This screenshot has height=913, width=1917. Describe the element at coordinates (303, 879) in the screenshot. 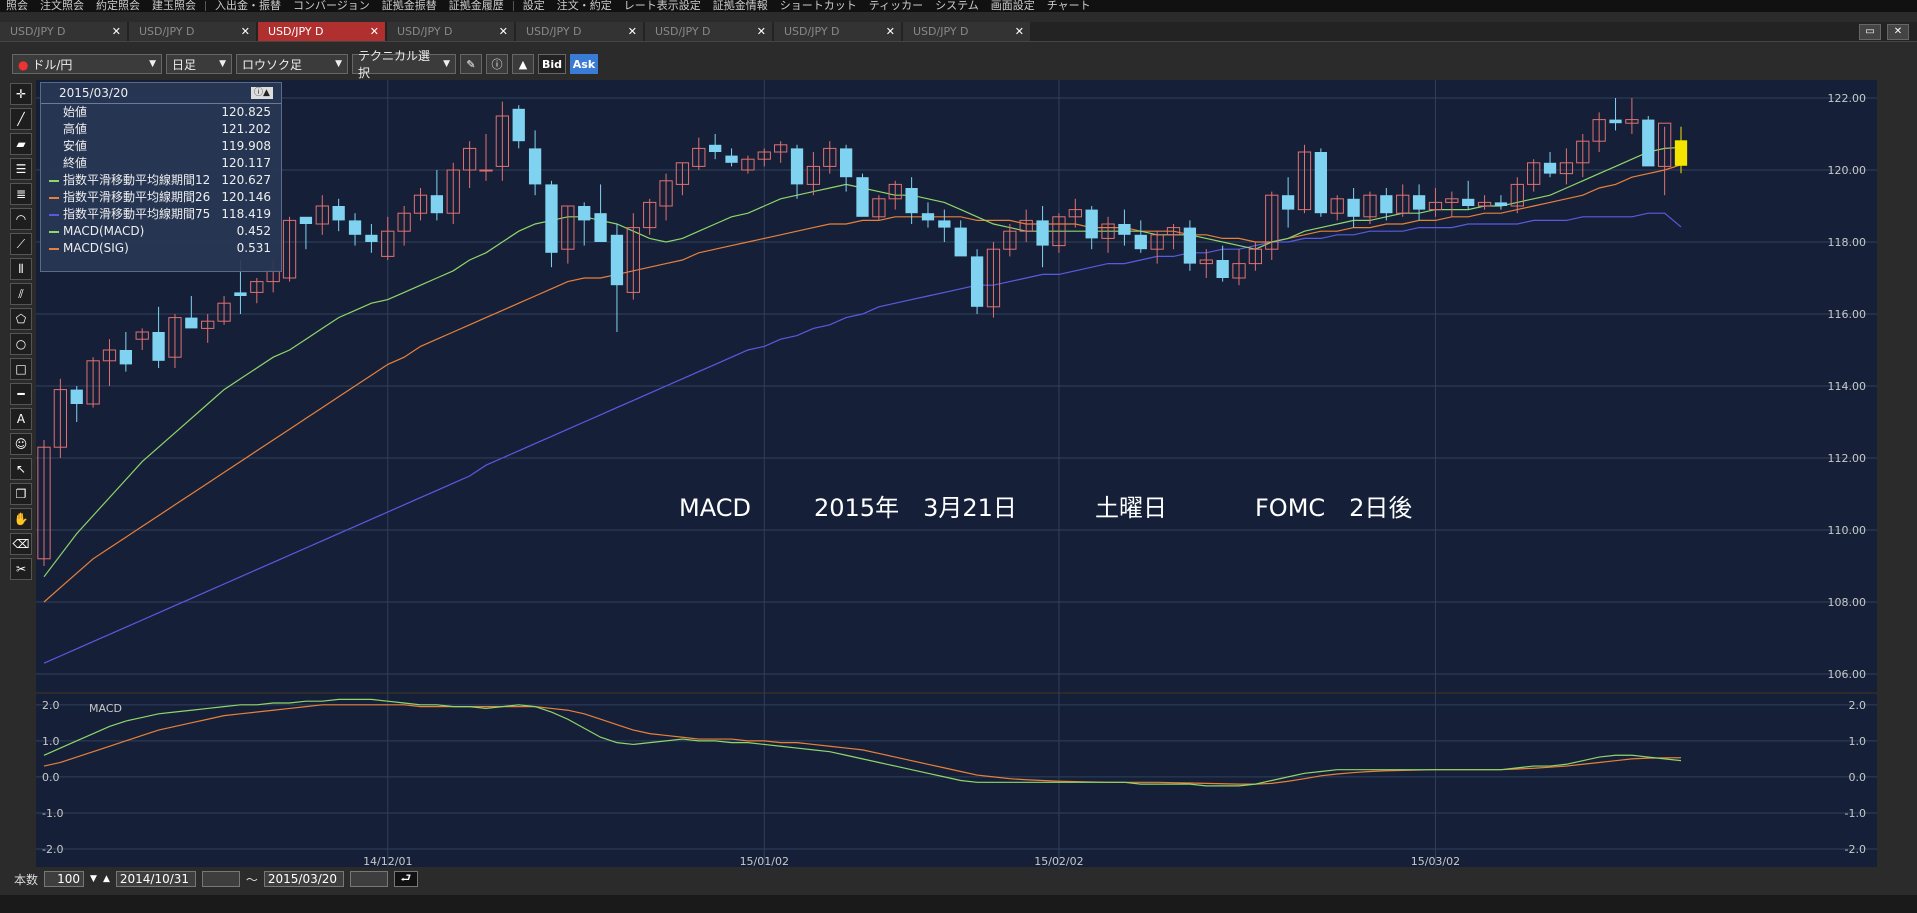

I see `to-date-input: 2015/03/20` at that location.